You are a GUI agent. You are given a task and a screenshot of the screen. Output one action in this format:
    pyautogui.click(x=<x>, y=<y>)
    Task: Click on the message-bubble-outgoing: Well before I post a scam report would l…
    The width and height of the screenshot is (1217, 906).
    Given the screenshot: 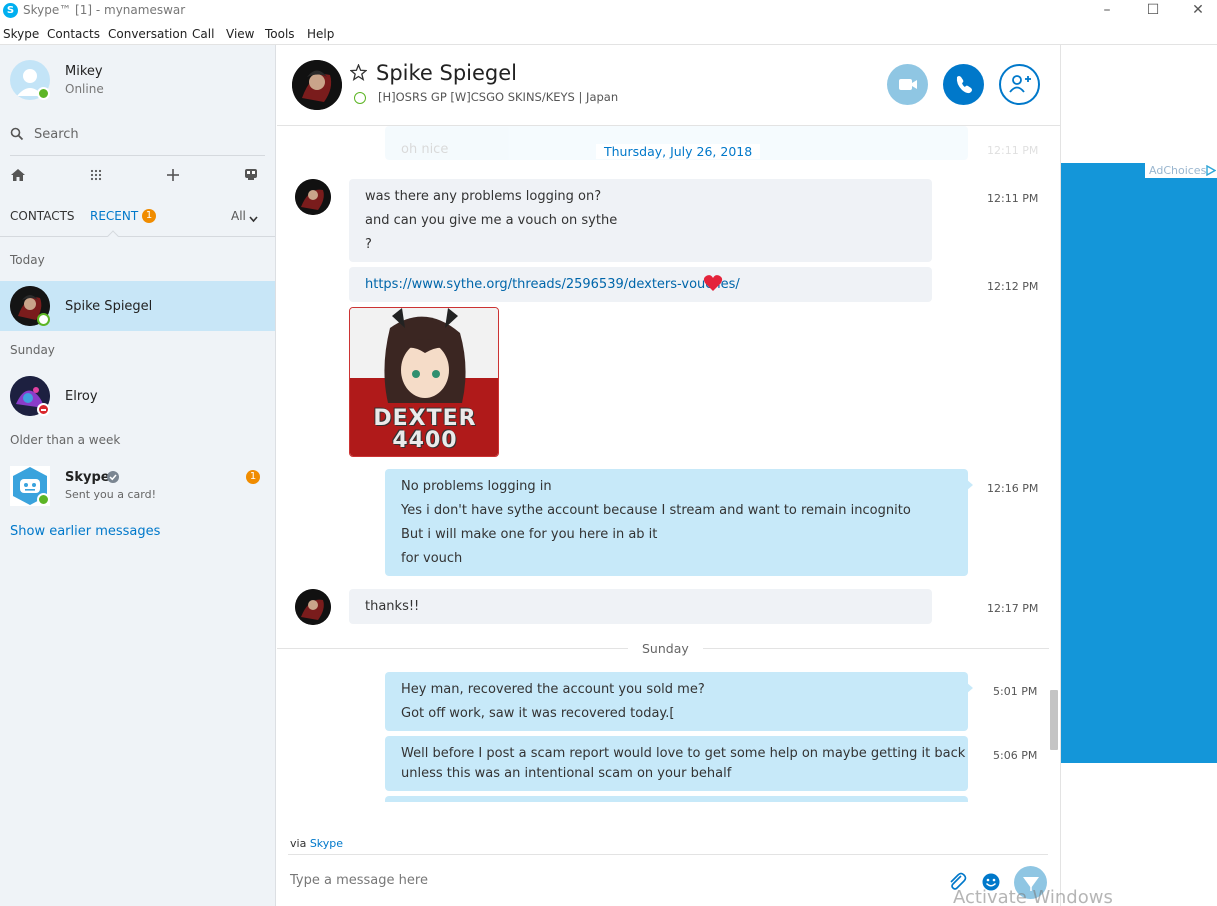 What is the action you would take?
    pyautogui.click(x=676, y=763)
    